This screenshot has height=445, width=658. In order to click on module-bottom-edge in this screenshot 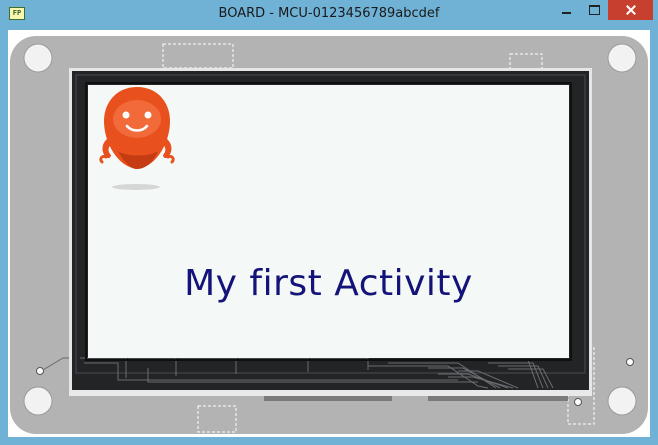, I will do `click(330, 393)`.